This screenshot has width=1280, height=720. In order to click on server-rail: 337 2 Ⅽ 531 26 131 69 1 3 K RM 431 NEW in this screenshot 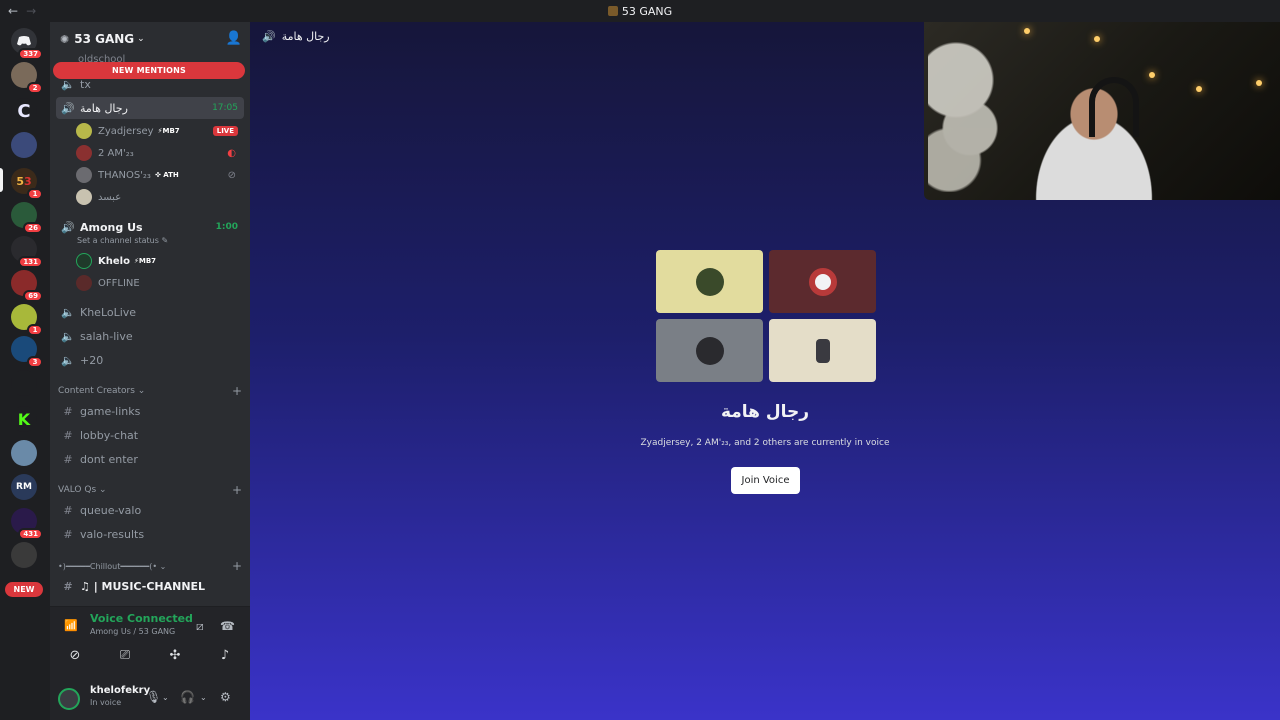, I will do `click(25, 371)`.